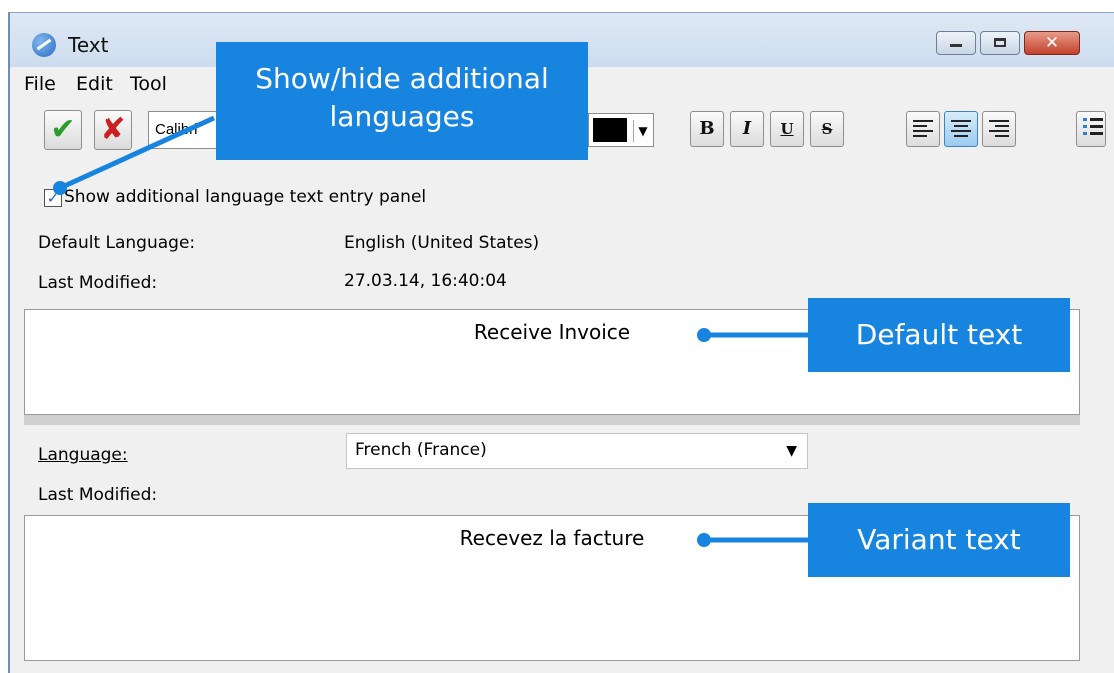 This screenshot has width=1114, height=673. Describe the element at coordinates (402, 78) in the screenshot. I see `callout-show-hide-line1: Show/hide additional` at that location.